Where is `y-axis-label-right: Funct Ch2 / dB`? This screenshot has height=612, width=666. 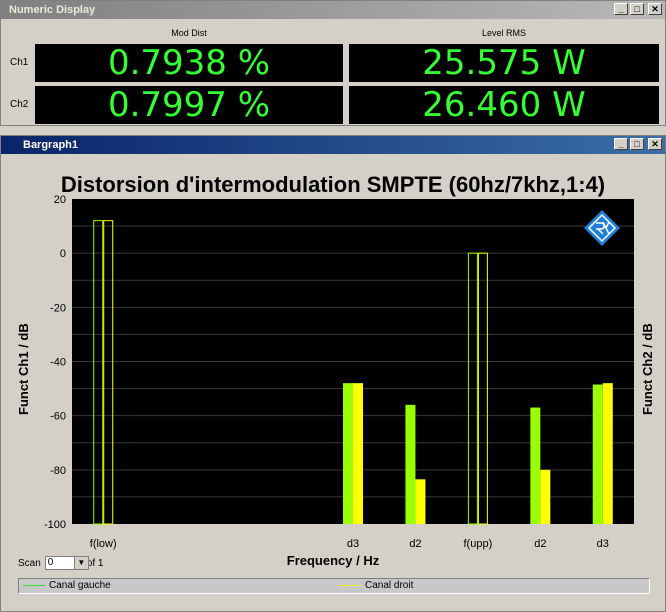
y-axis-label-right: Funct Ch2 / dB is located at coordinates (647, 369).